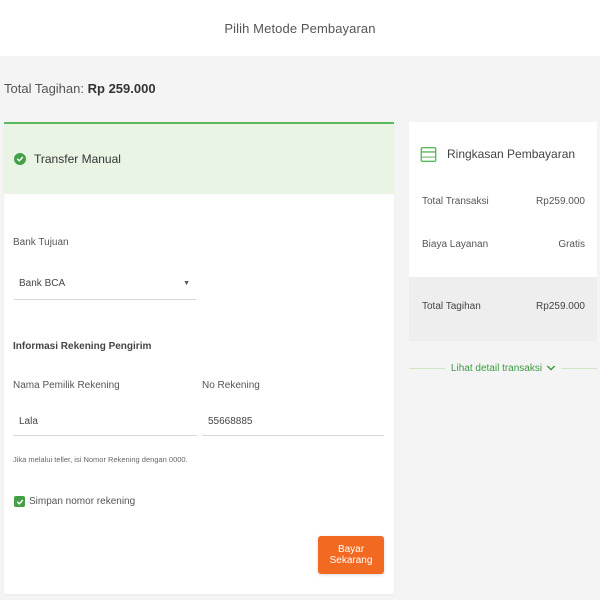 The height and width of the screenshot is (600, 600). What do you see at coordinates (503, 309) in the screenshot?
I see `summary-total-row: Total Tagihan Rp 259.000` at bounding box center [503, 309].